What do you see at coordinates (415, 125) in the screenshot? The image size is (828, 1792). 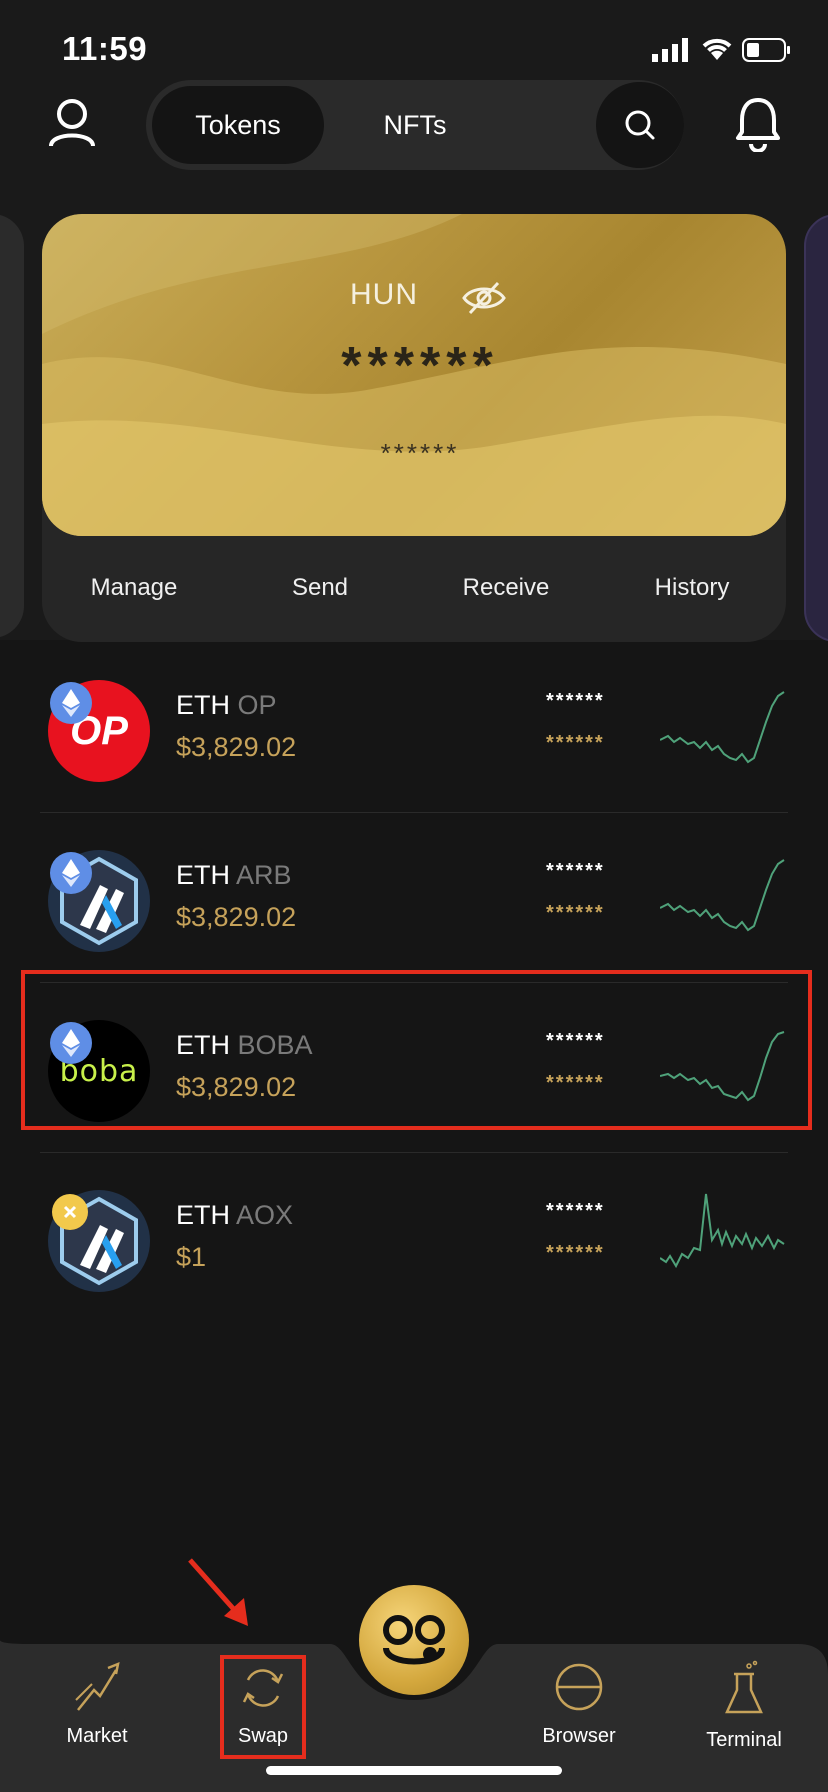 I see `tab-nfts: NFTs` at bounding box center [415, 125].